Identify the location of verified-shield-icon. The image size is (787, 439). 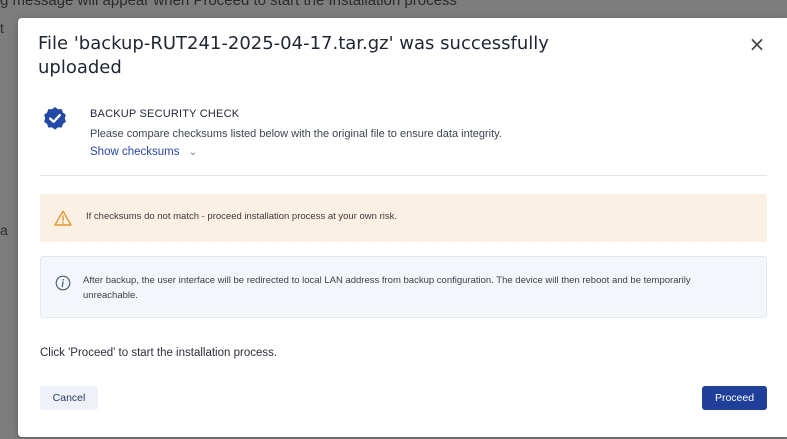
(55, 118).